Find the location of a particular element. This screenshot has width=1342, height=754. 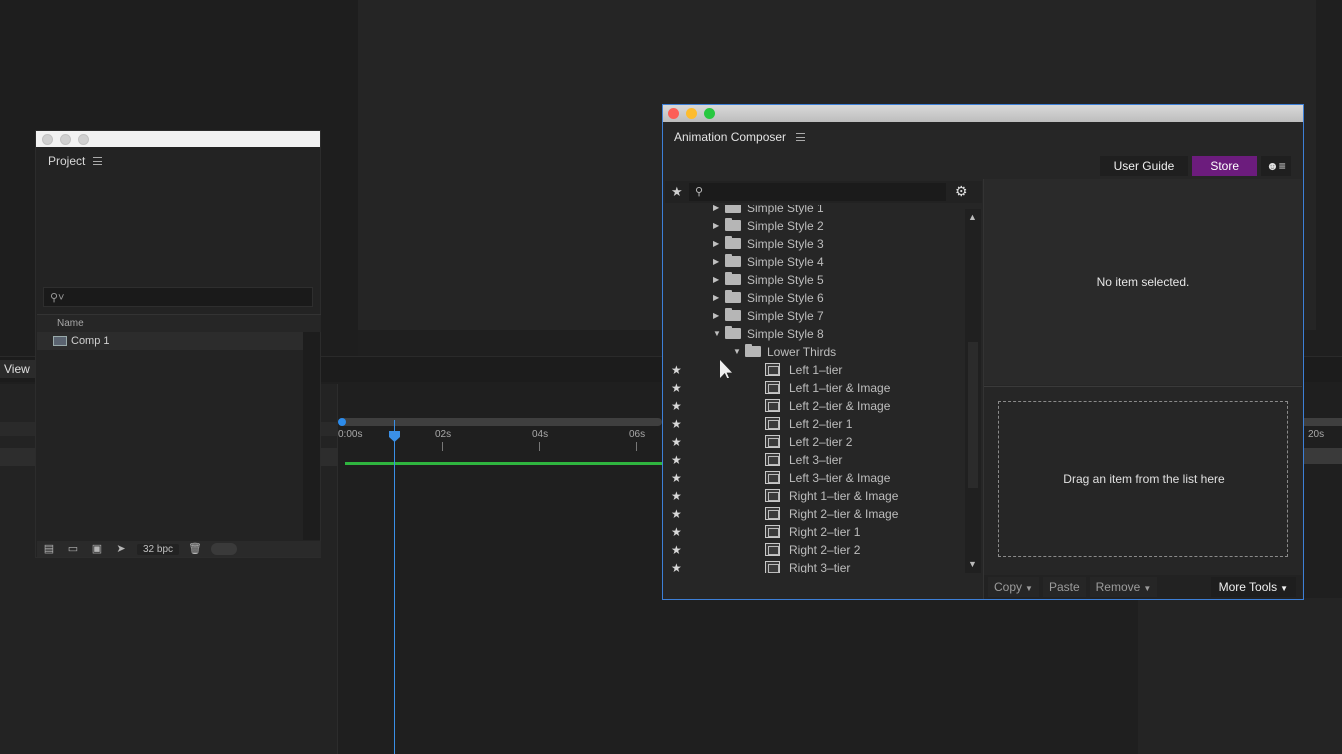

tree-item-label: Left 3–tier & Image is located at coordinates (840, 478).